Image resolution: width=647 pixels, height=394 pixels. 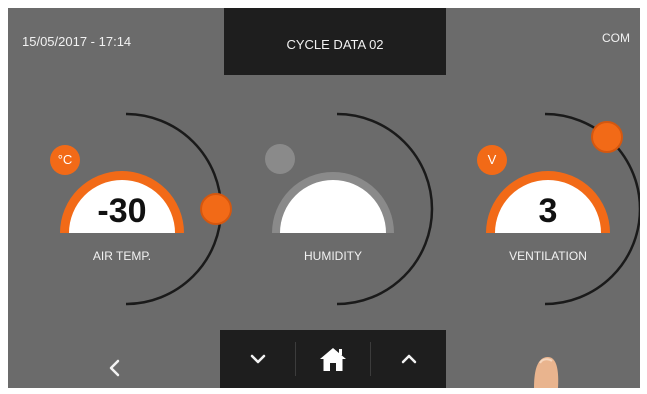 I want to click on ventilation-label: VENTILATION, so click(x=548, y=256).